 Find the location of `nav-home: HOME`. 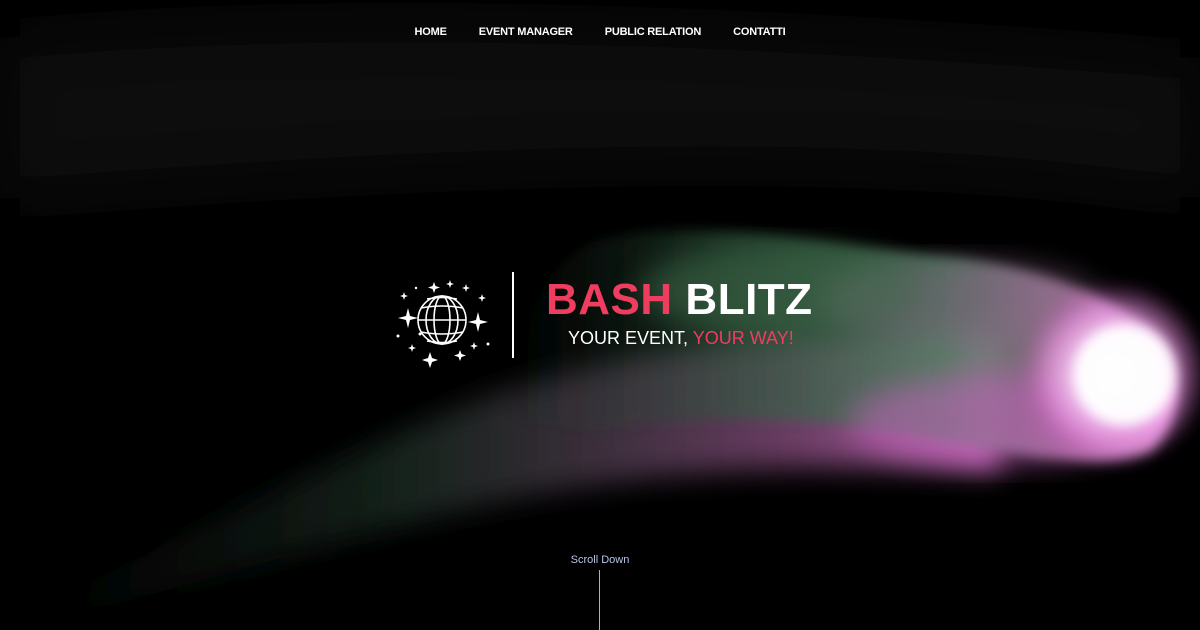

nav-home: HOME is located at coordinates (431, 32).